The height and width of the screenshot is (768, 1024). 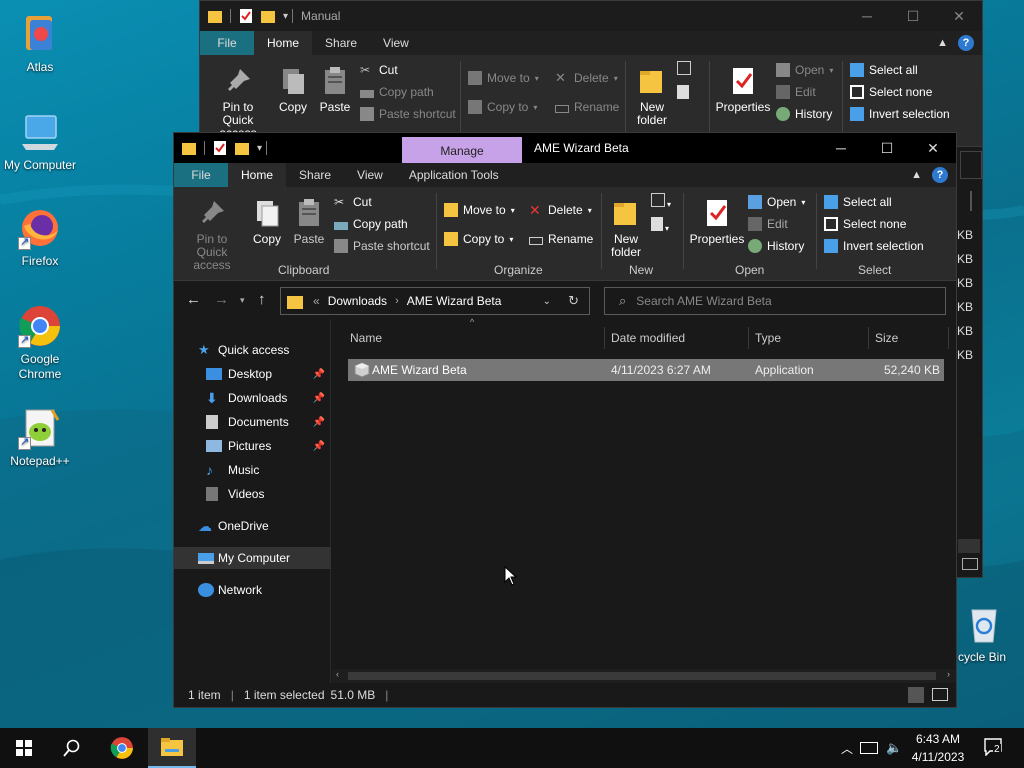 I want to click on forward-arrow-icon: →, so click(x=221, y=299).